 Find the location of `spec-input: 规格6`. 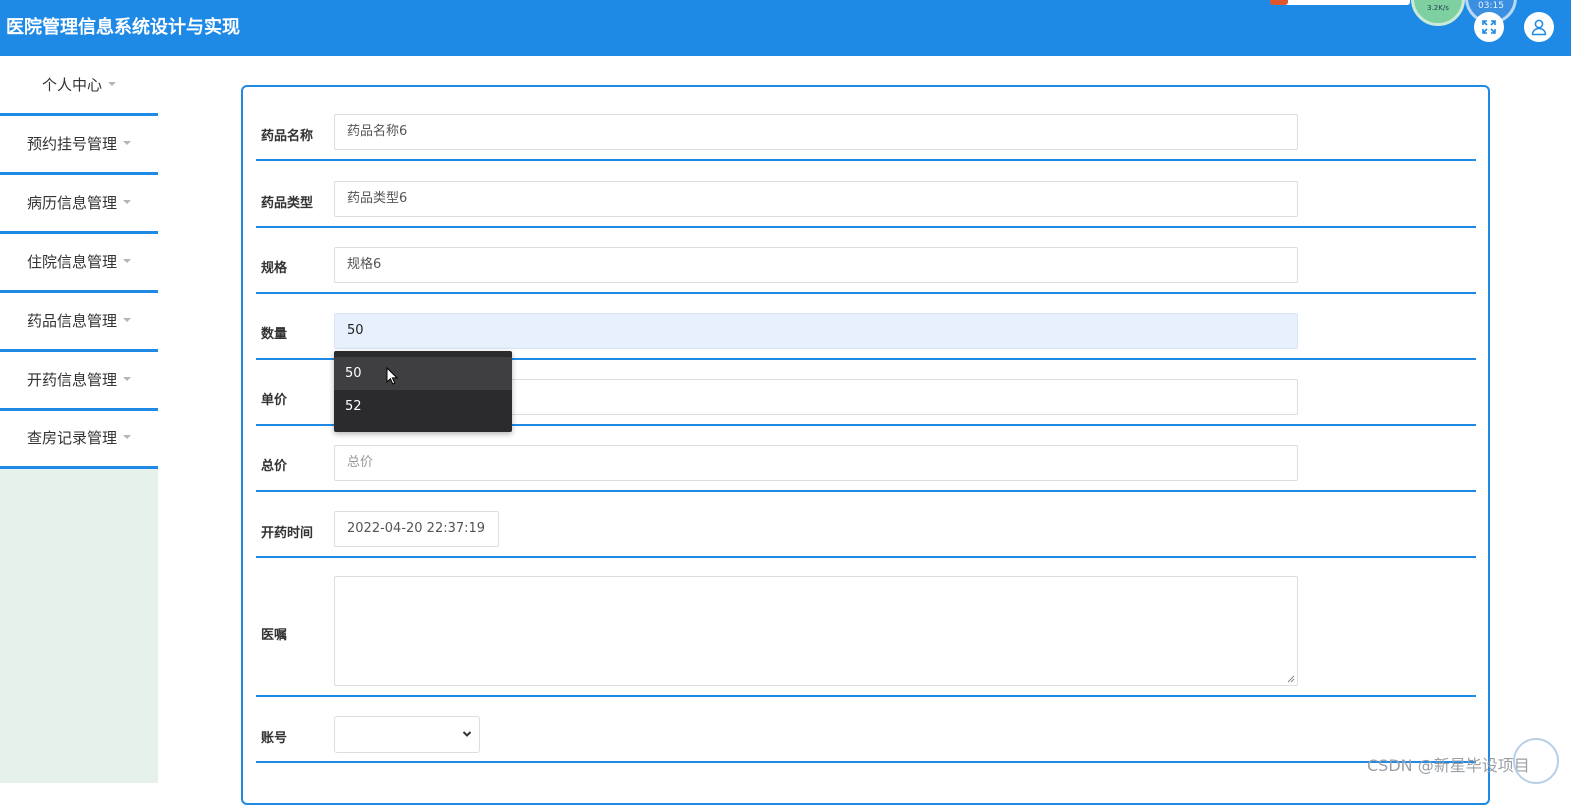

spec-input: 规格6 is located at coordinates (816, 265).